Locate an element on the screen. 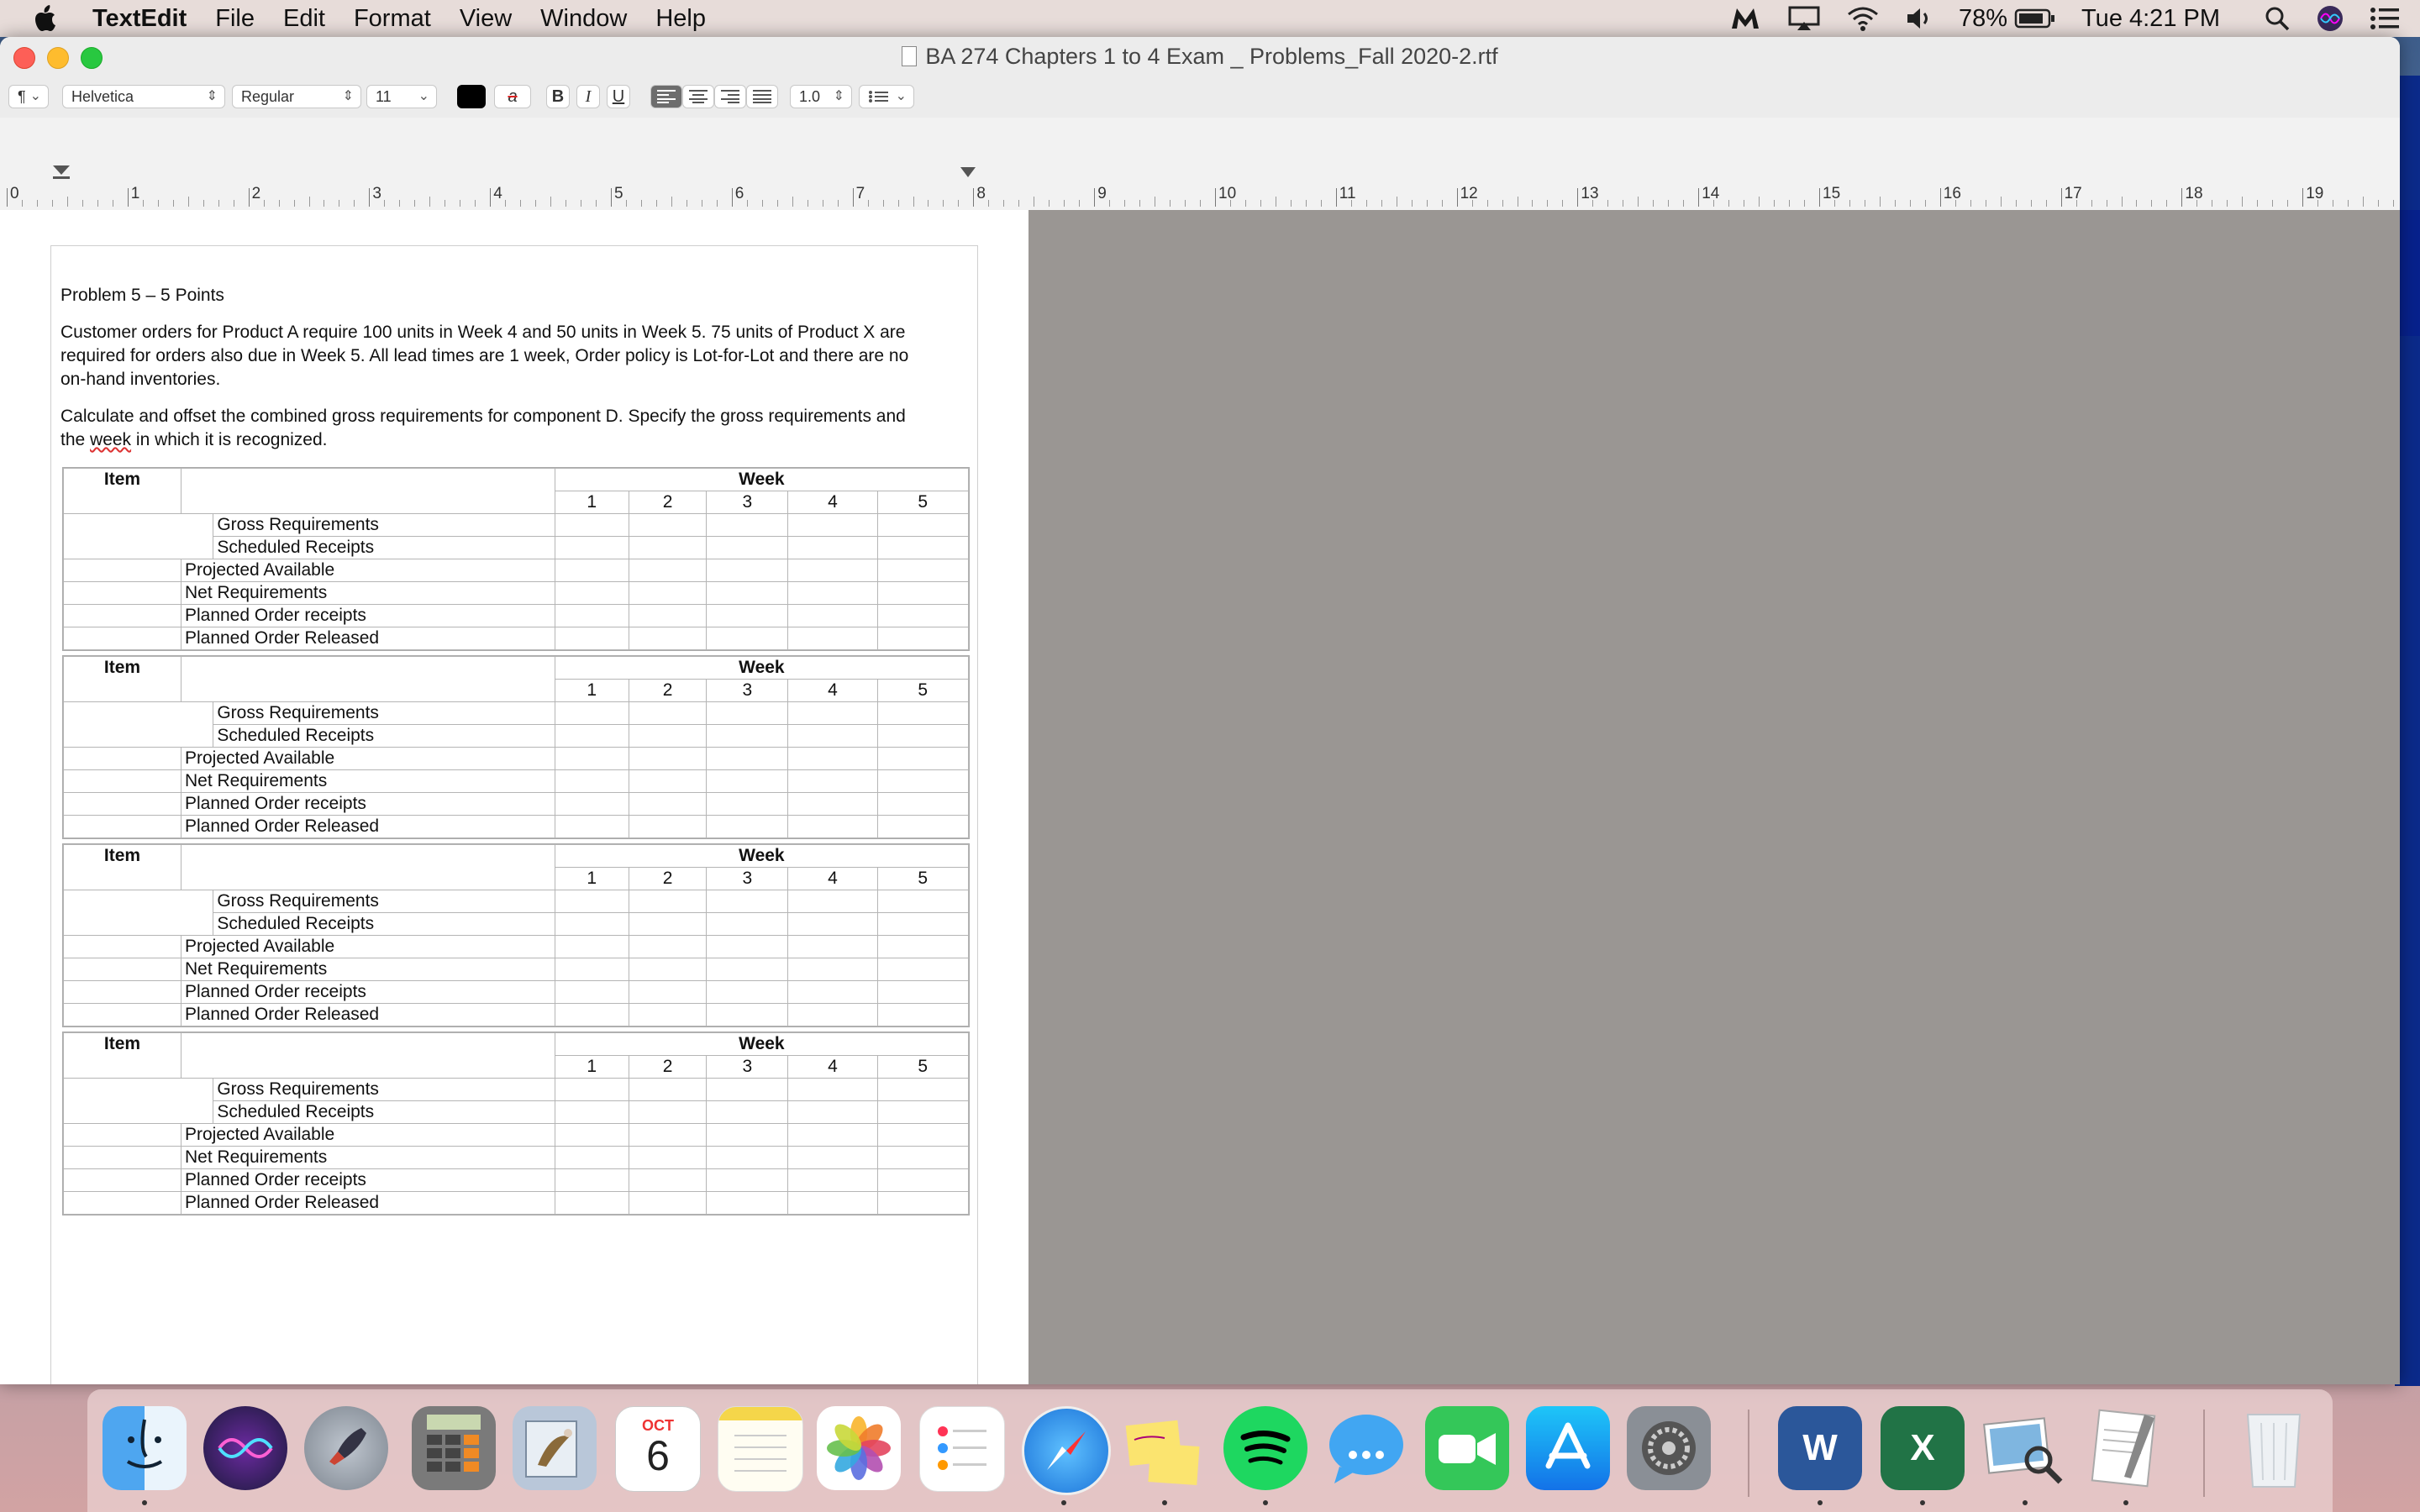  calendar-icon: OCT 6 is located at coordinates (658, 1449).